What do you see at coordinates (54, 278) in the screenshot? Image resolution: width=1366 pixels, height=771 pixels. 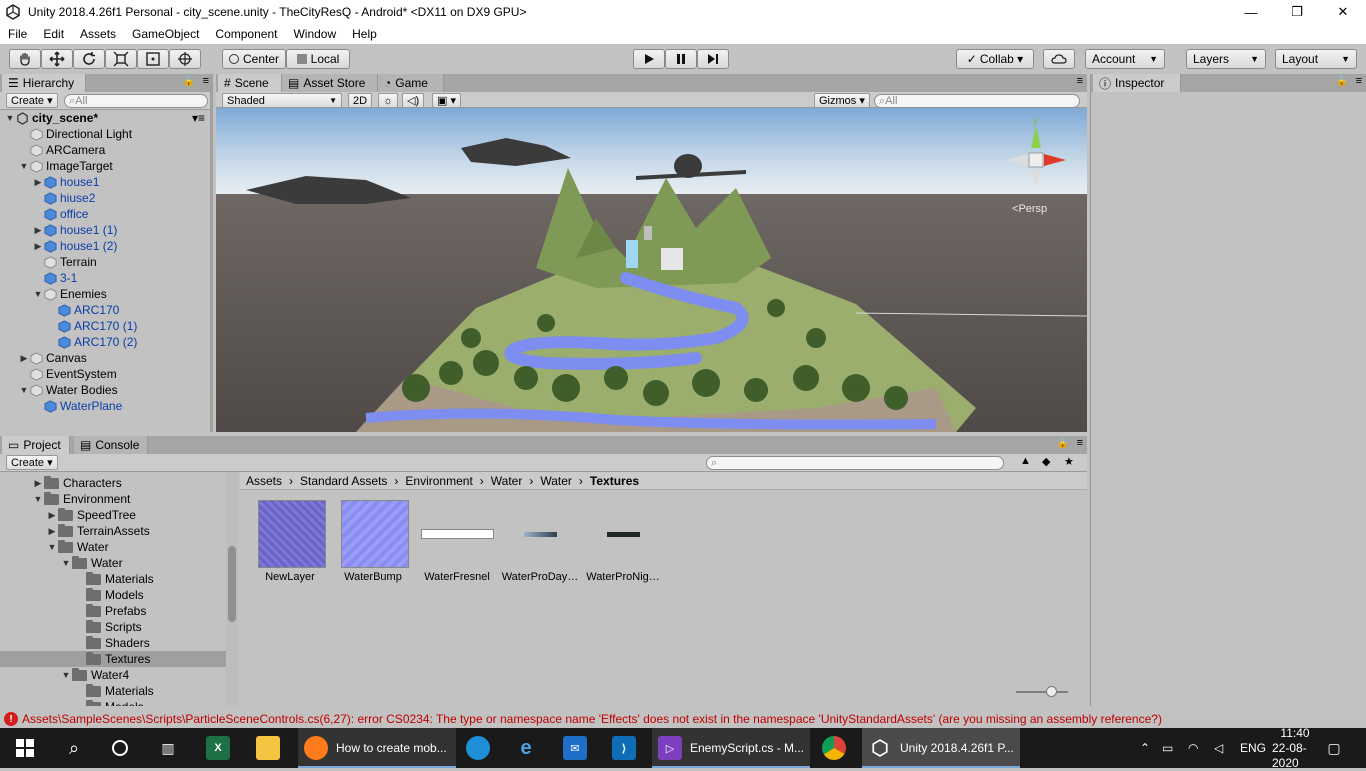 I see `hierarchy-item: 3-1` at bounding box center [54, 278].